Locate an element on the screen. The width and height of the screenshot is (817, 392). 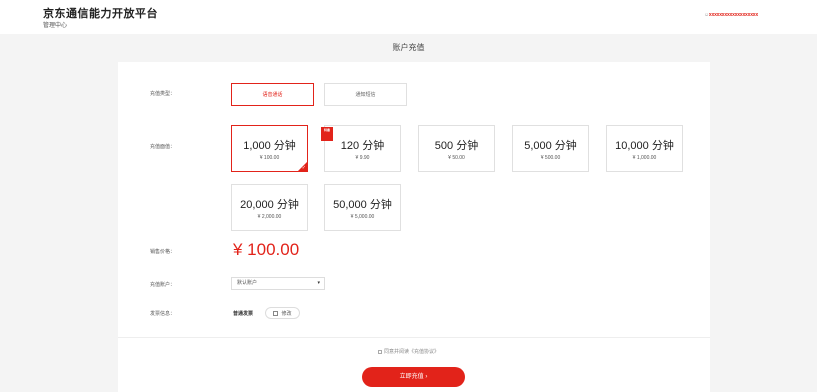
hot-badge: 特惠 is located at coordinates (327, 134).